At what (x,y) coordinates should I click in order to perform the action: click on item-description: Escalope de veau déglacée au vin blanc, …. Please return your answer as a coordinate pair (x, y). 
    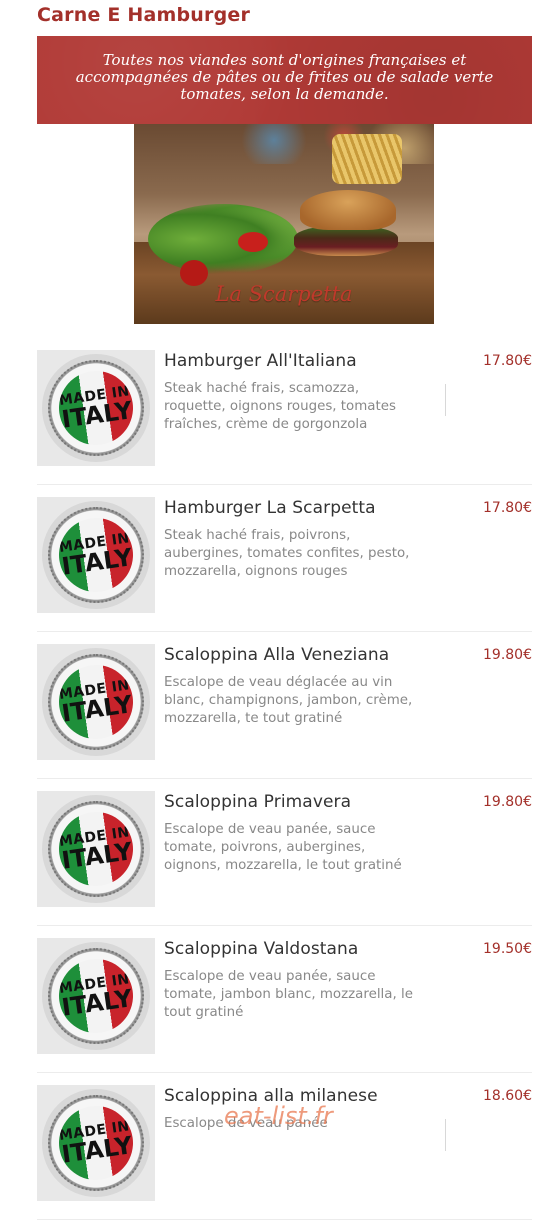
    Looking at the image, I should click on (288, 700).